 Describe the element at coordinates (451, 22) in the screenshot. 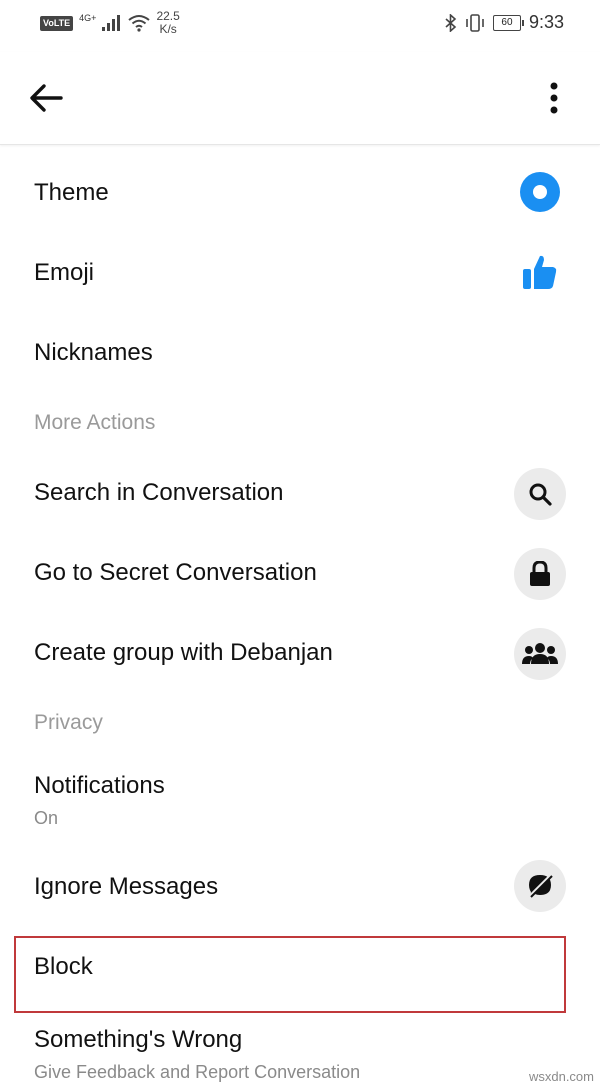

I see `bluetooth-icon` at that location.